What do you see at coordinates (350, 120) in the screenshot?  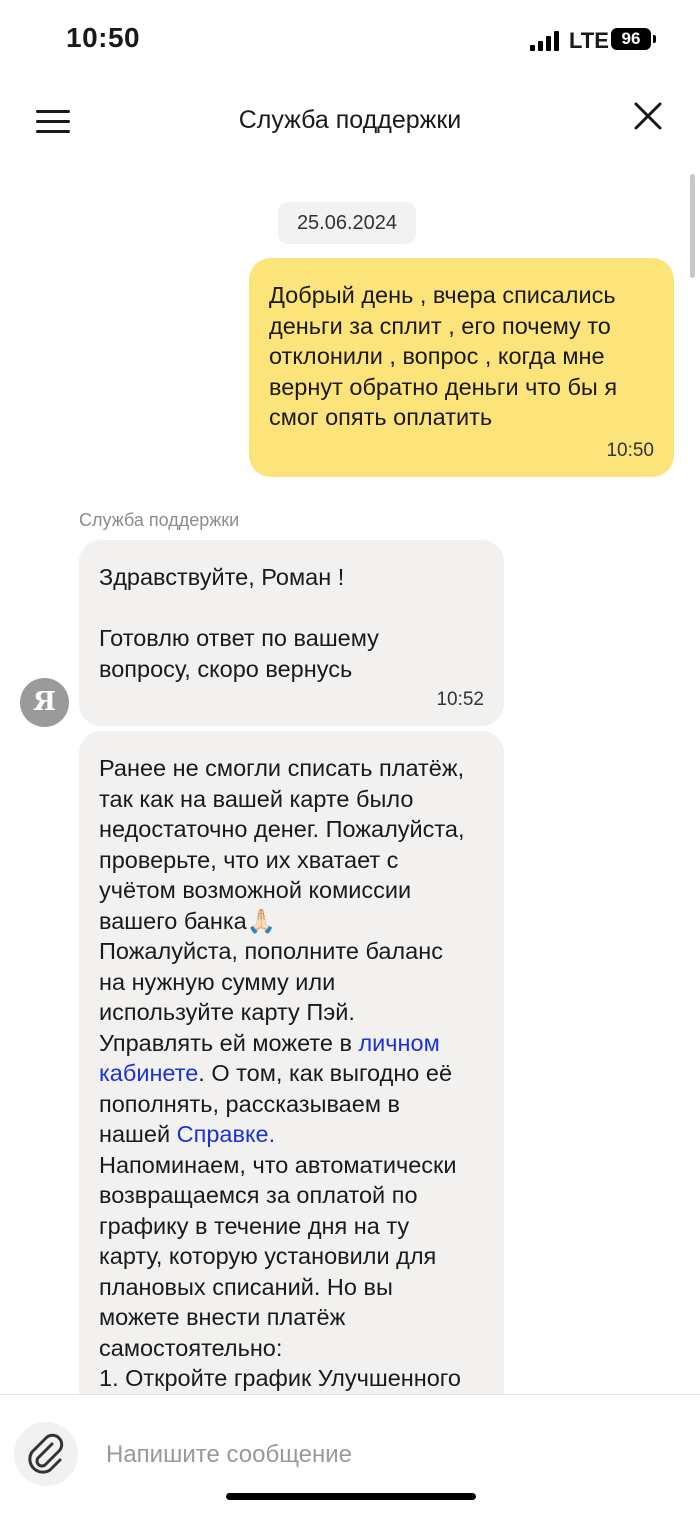 I see `page-title: Служба поддержки` at bounding box center [350, 120].